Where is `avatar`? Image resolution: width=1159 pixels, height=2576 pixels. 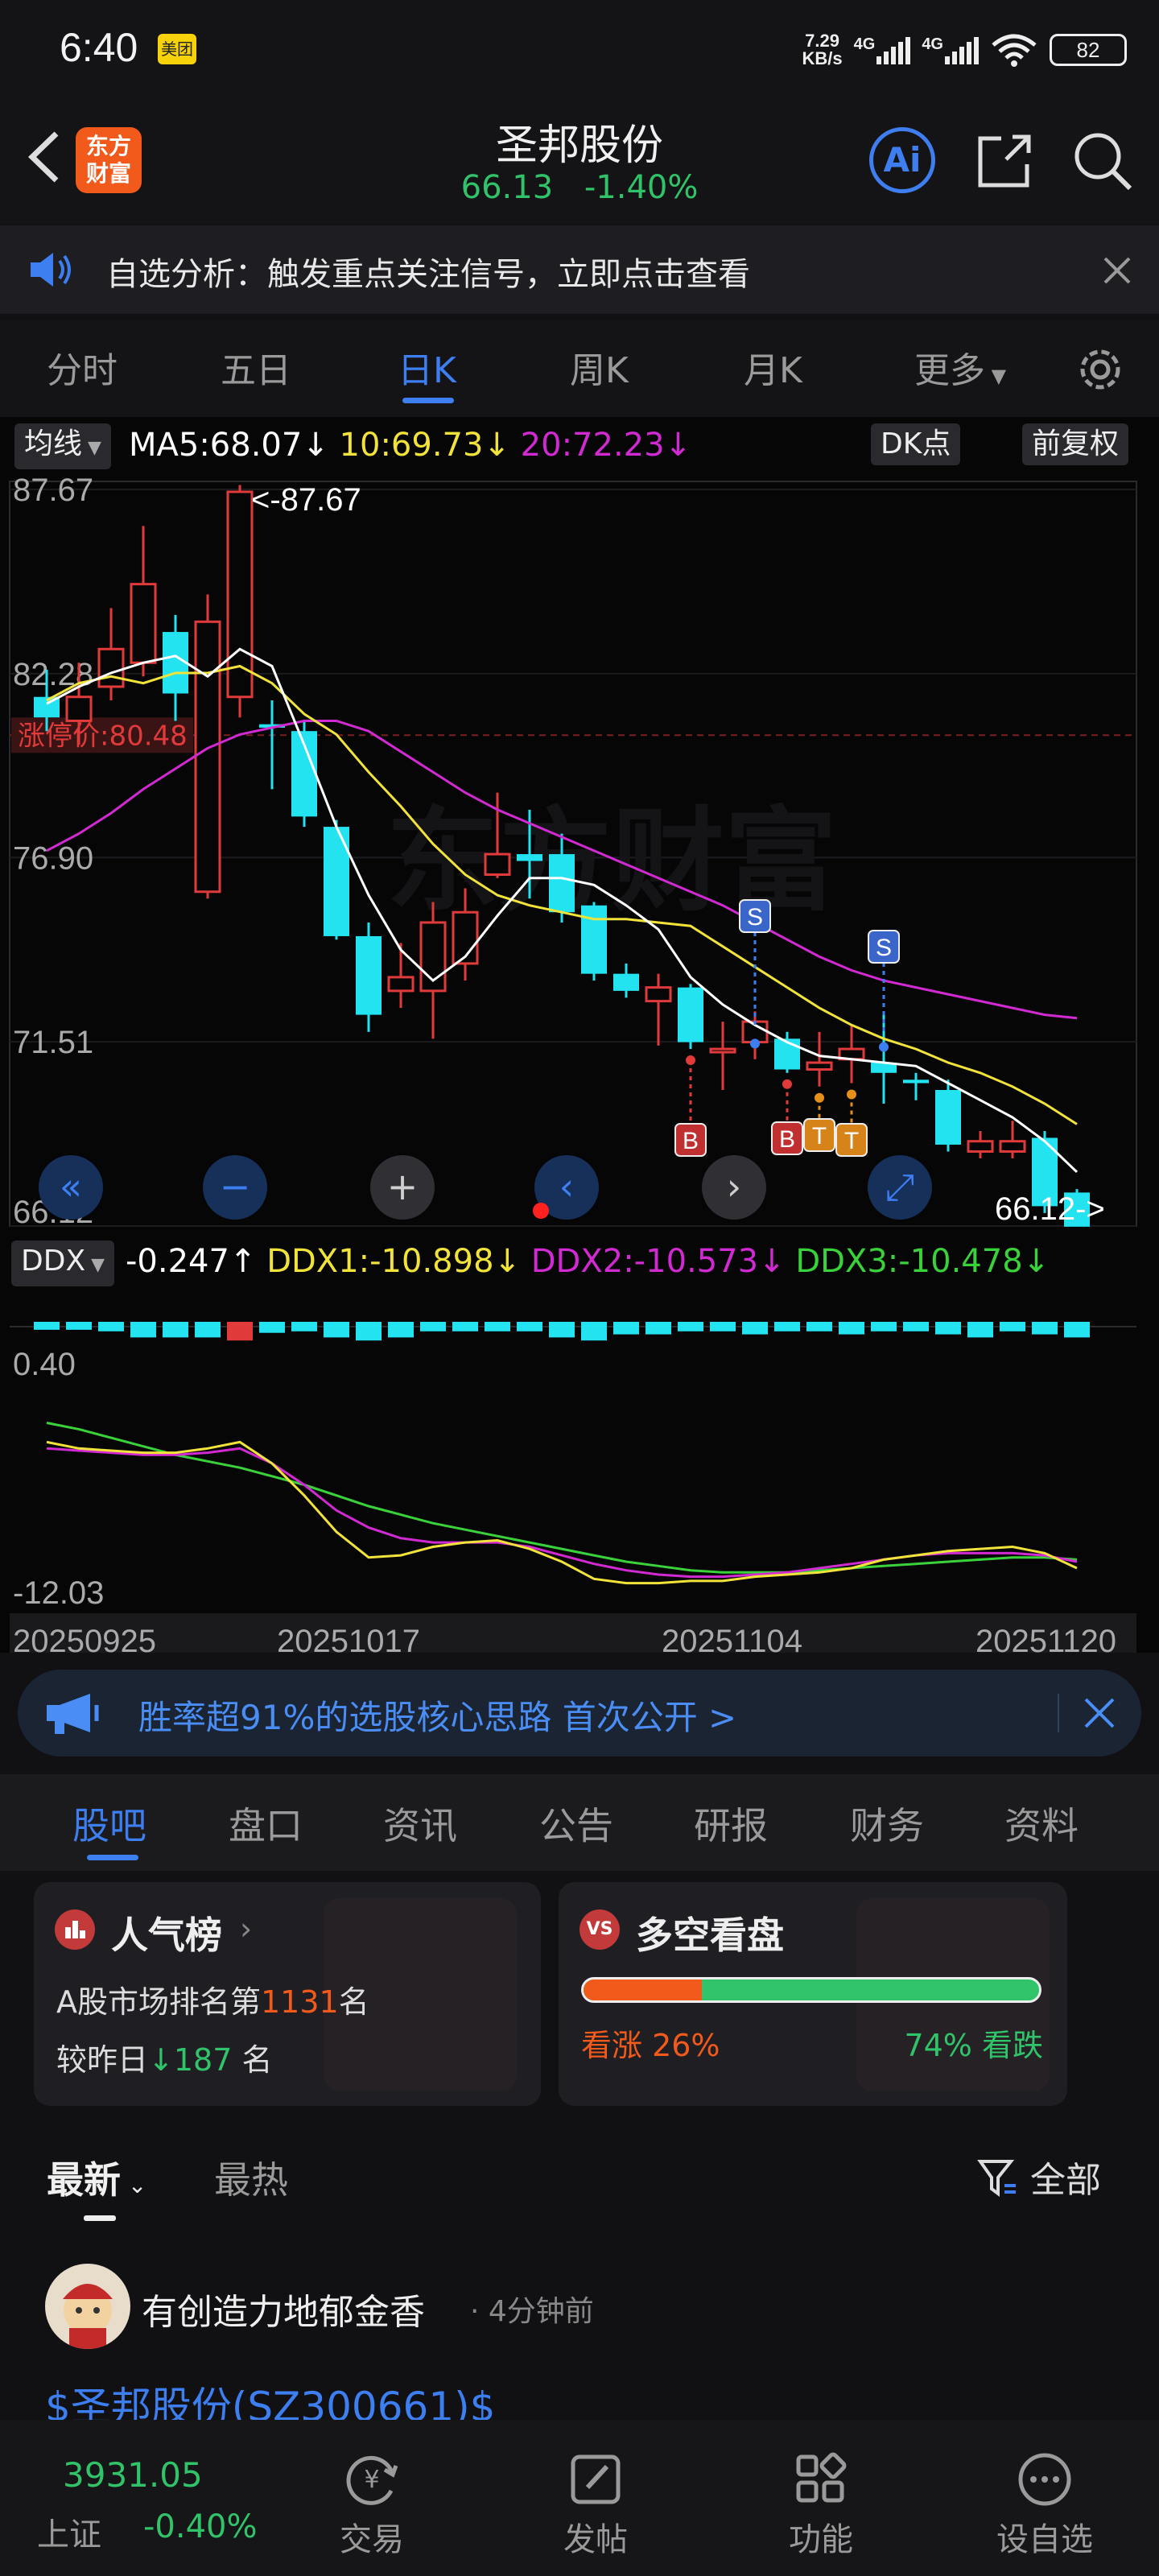 avatar is located at coordinates (87, 2306).